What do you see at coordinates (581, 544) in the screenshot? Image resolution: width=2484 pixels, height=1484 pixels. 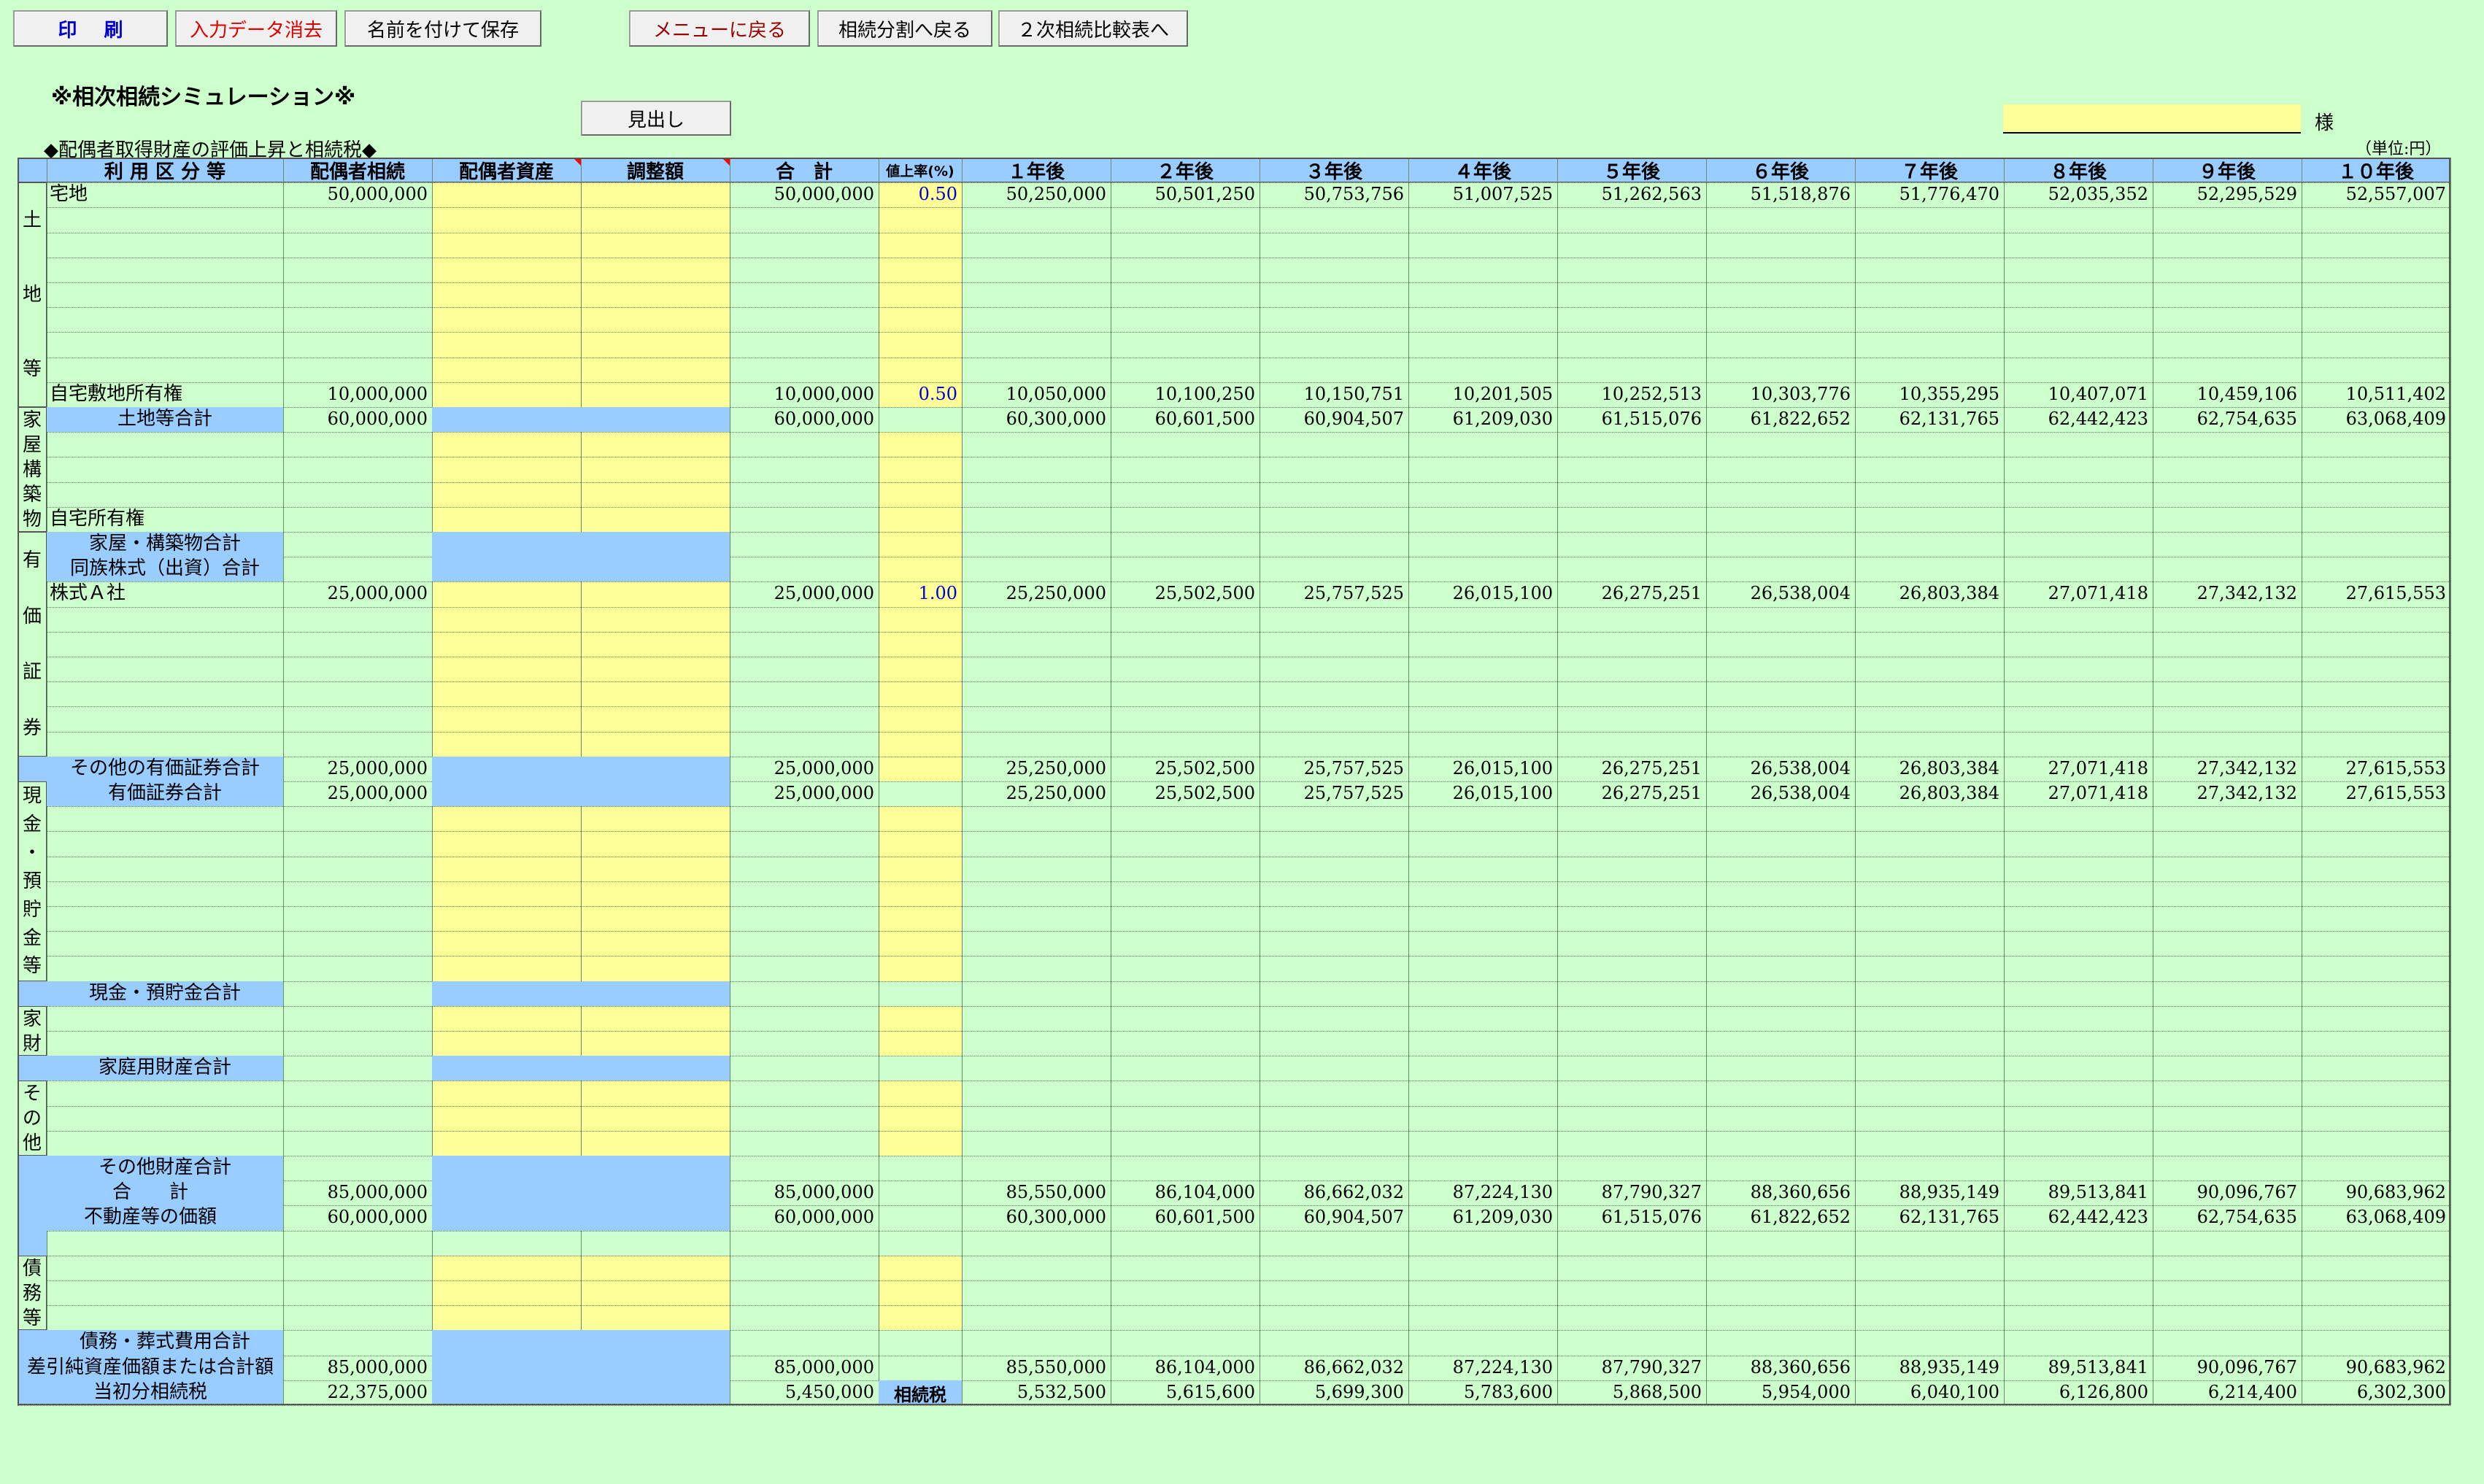 I see `building-total-row-bg-a` at bounding box center [581, 544].